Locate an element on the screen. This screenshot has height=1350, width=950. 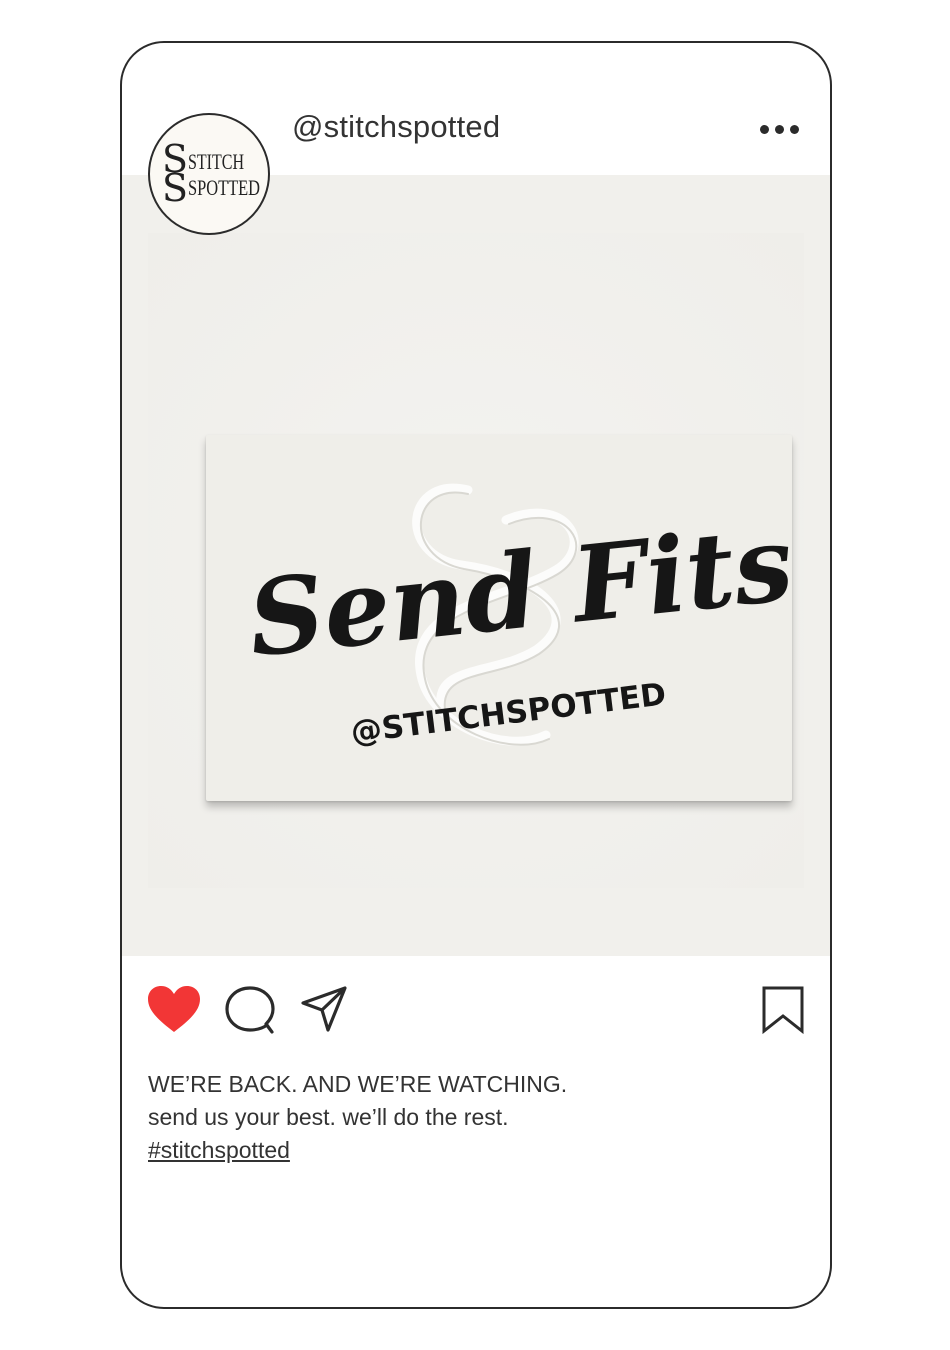
svg-text: STITCH is located at coordinates (216, 161).